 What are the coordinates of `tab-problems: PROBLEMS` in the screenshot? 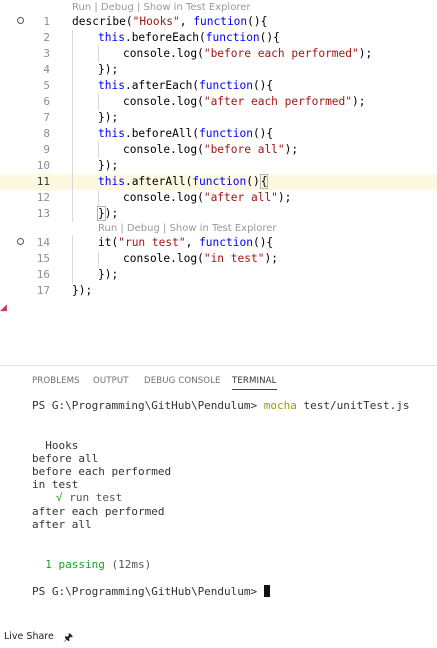 It's located at (56, 381).